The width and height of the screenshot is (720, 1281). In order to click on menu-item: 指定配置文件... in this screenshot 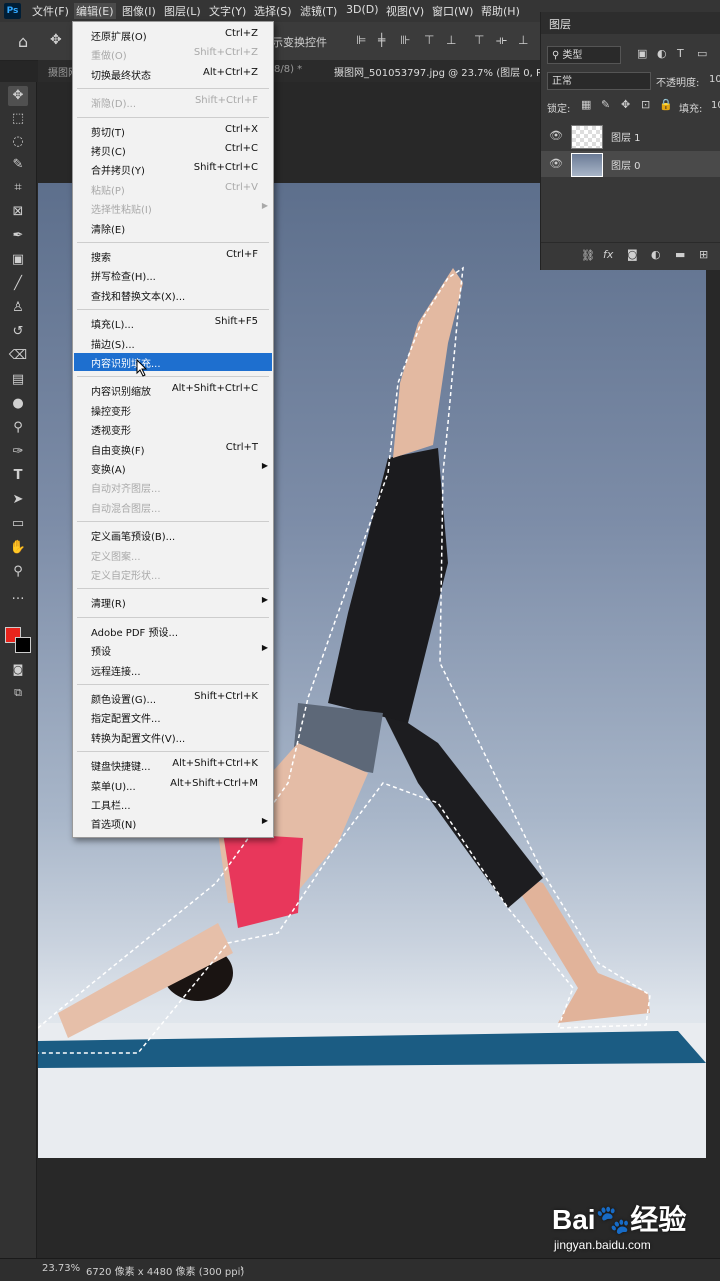, I will do `click(173, 717)`.